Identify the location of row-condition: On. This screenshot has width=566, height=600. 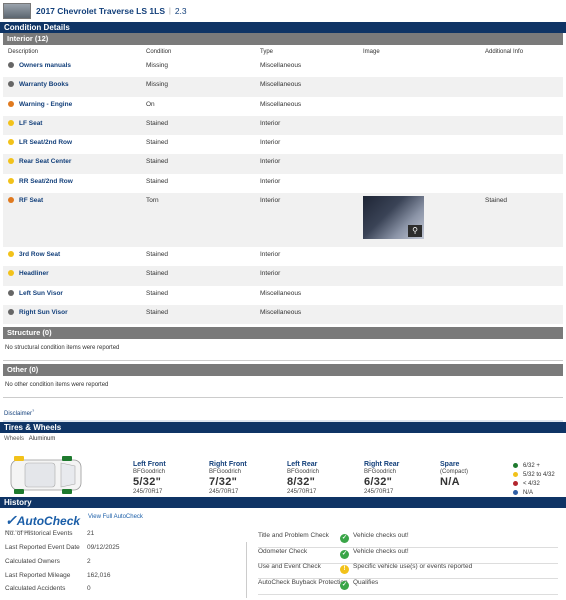
(150, 104).